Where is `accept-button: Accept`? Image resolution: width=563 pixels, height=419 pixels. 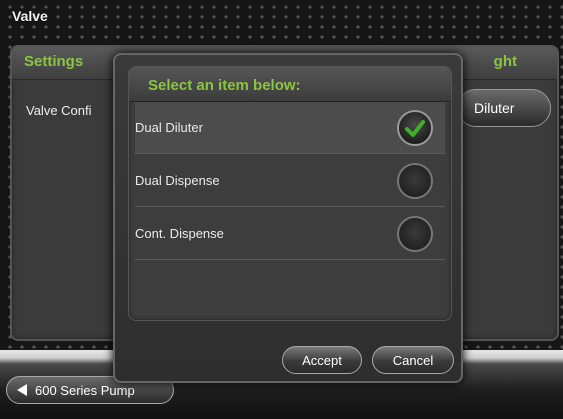 accept-button: Accept is located at coordinates (322, 360).